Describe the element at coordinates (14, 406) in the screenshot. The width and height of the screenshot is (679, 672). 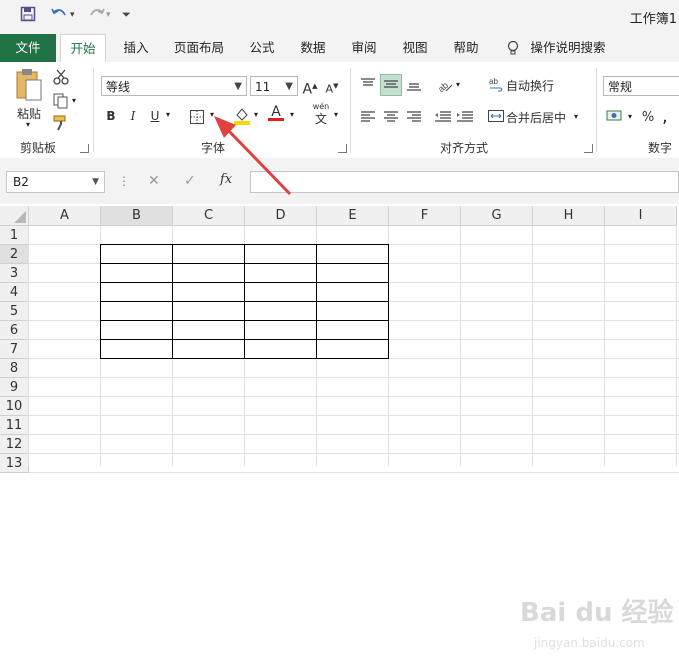
I see `row-header-10: 10` at that location.